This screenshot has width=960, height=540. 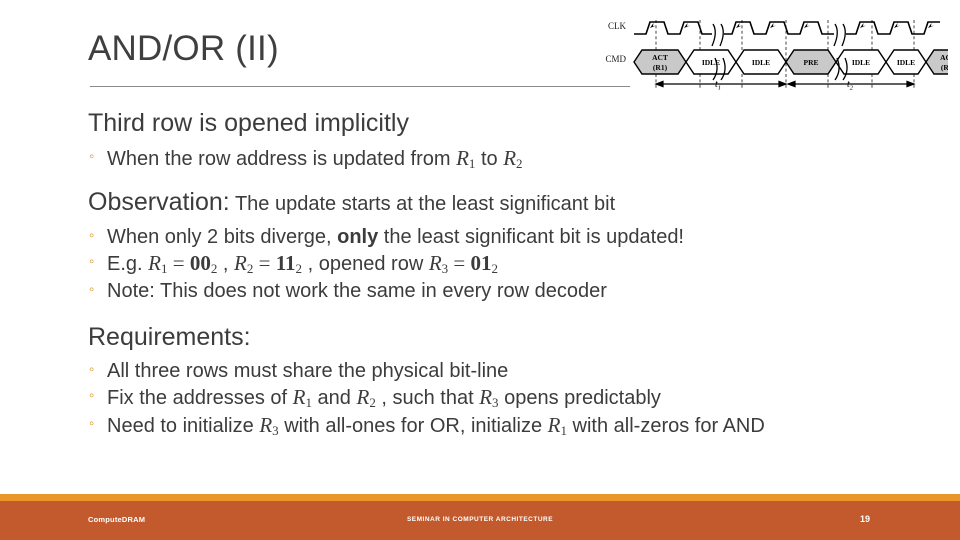 I want to click on section3-heading: Requirements:, so click(x=169, y=336).